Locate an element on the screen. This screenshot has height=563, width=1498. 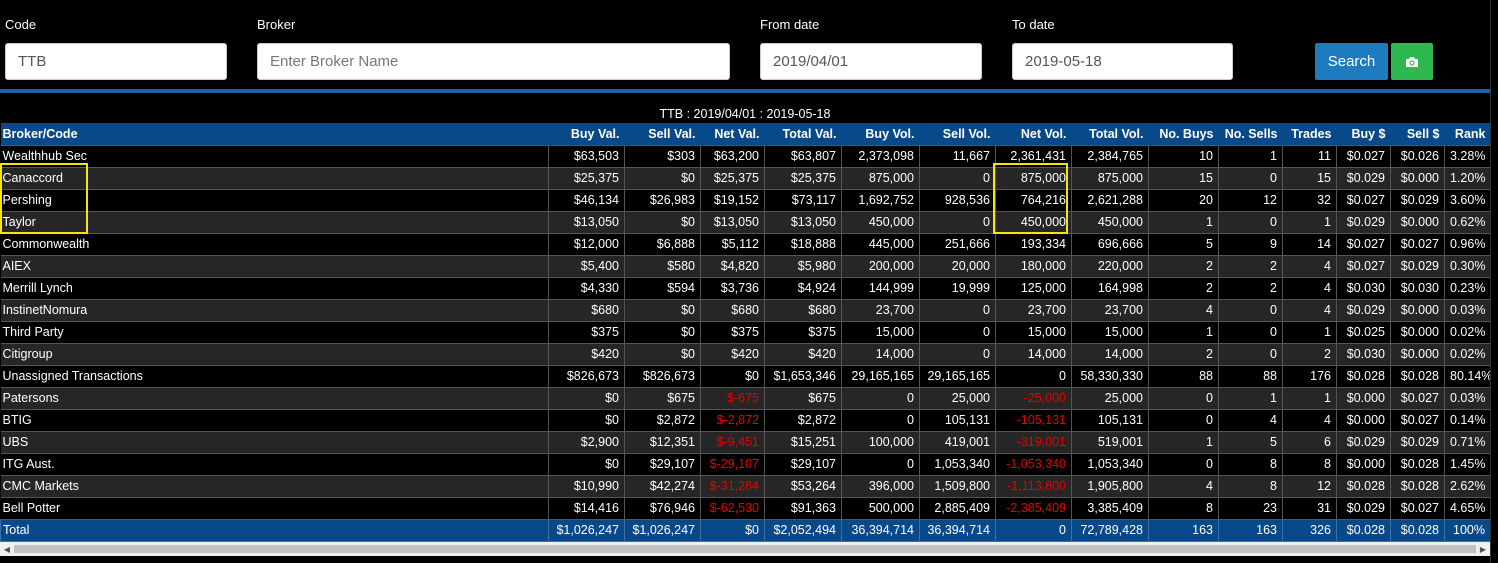
table-cell: $25,375 is located at coordinates (803, 178).